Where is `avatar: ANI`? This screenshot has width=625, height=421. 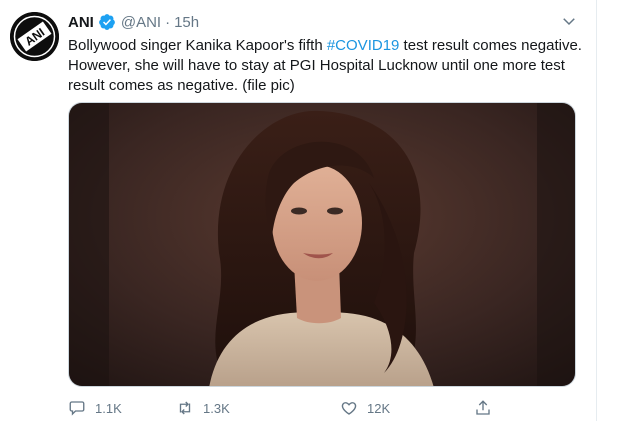
avatar: ANI is located at coordinates (34, 36).